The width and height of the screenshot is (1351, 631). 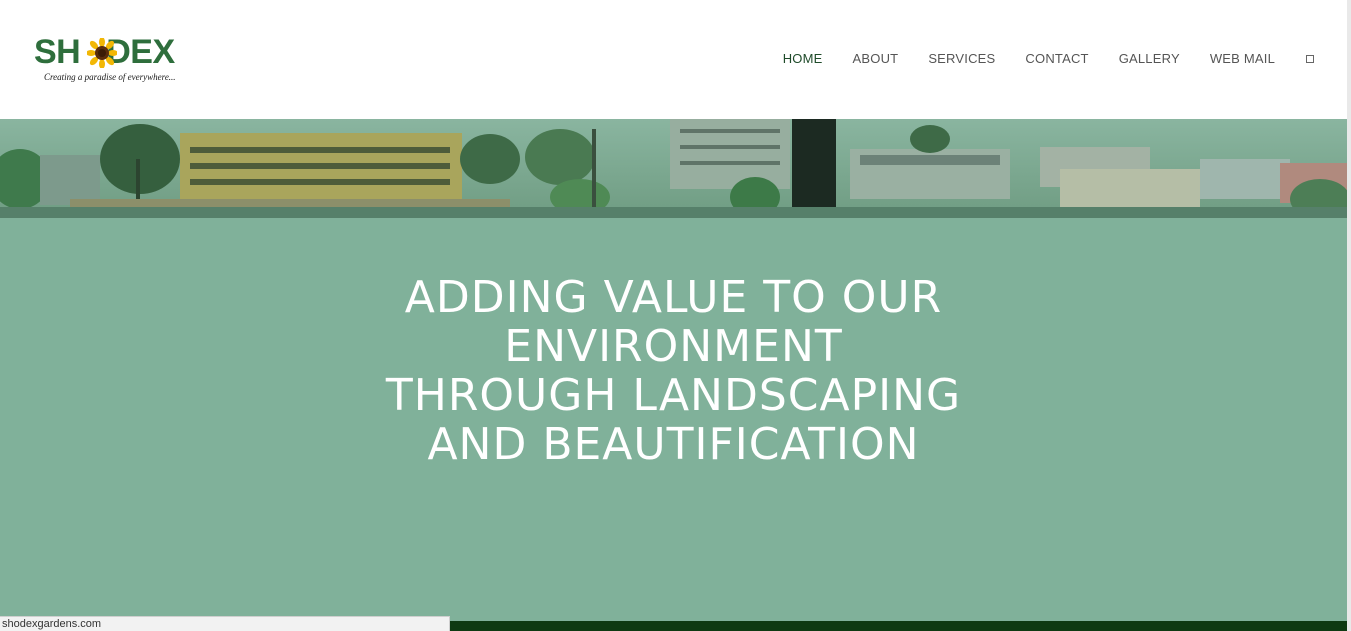 What do you see at coordinates (1310, 59) in the screenshot?
I see `search-icon` at bounding box center [1310, 59].